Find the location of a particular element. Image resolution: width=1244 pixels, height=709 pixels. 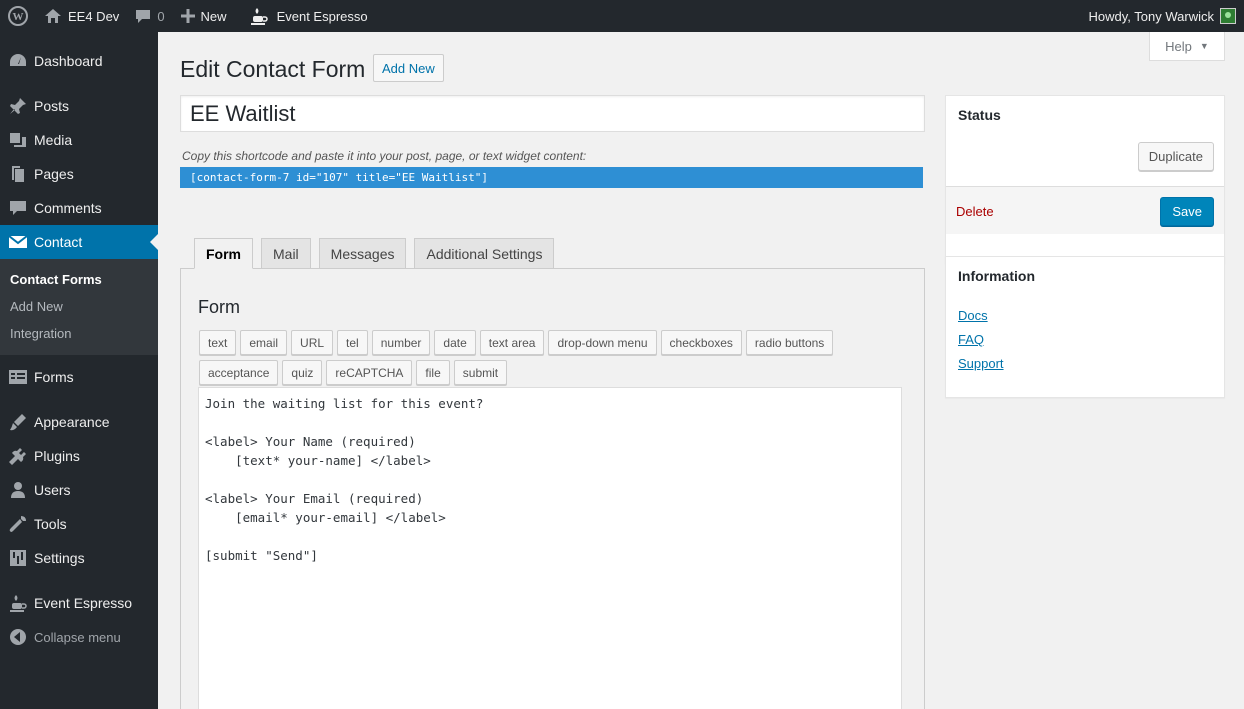

pages-icon is located at coordinates (18, 174).